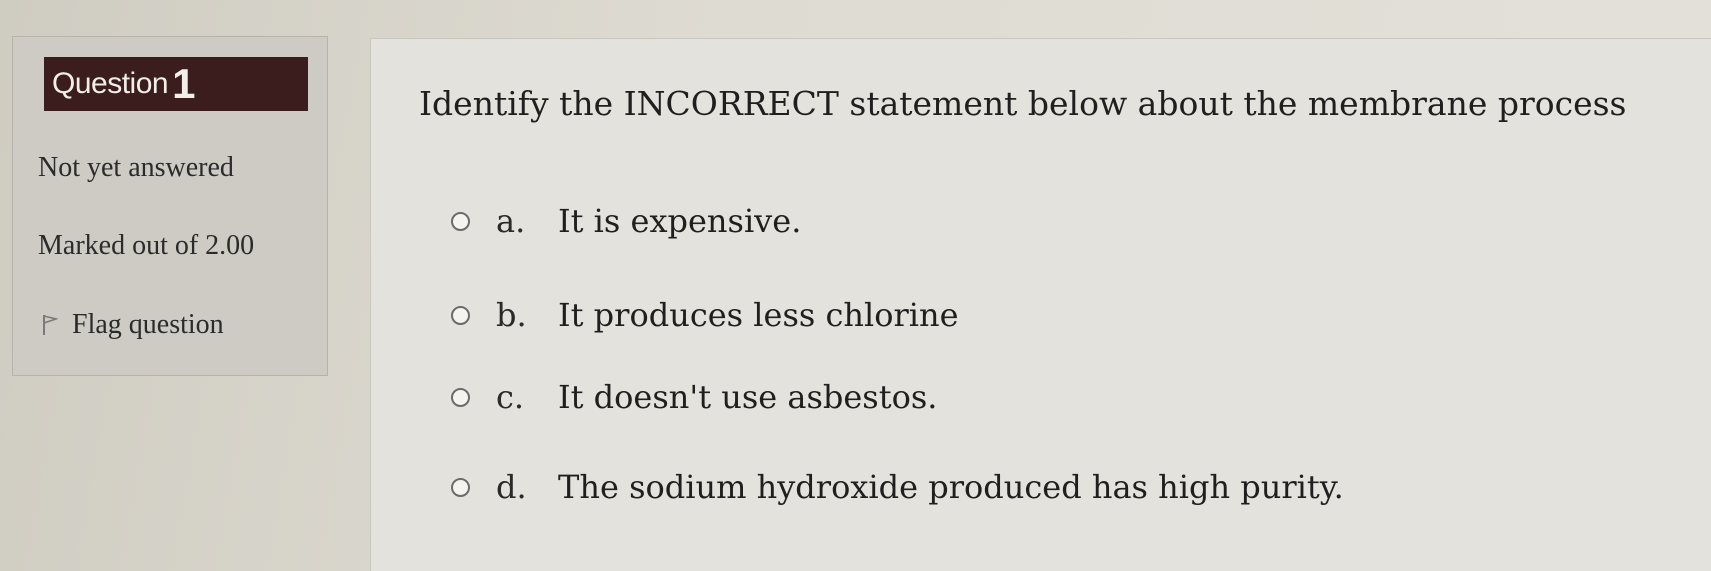 The height and width of the screenshot is (571, 1711). What do you see at coordinates (748, 397) in the screenshot?
I see `option-text: It doesn't use asbestos.` at bounding box center [748, 397].